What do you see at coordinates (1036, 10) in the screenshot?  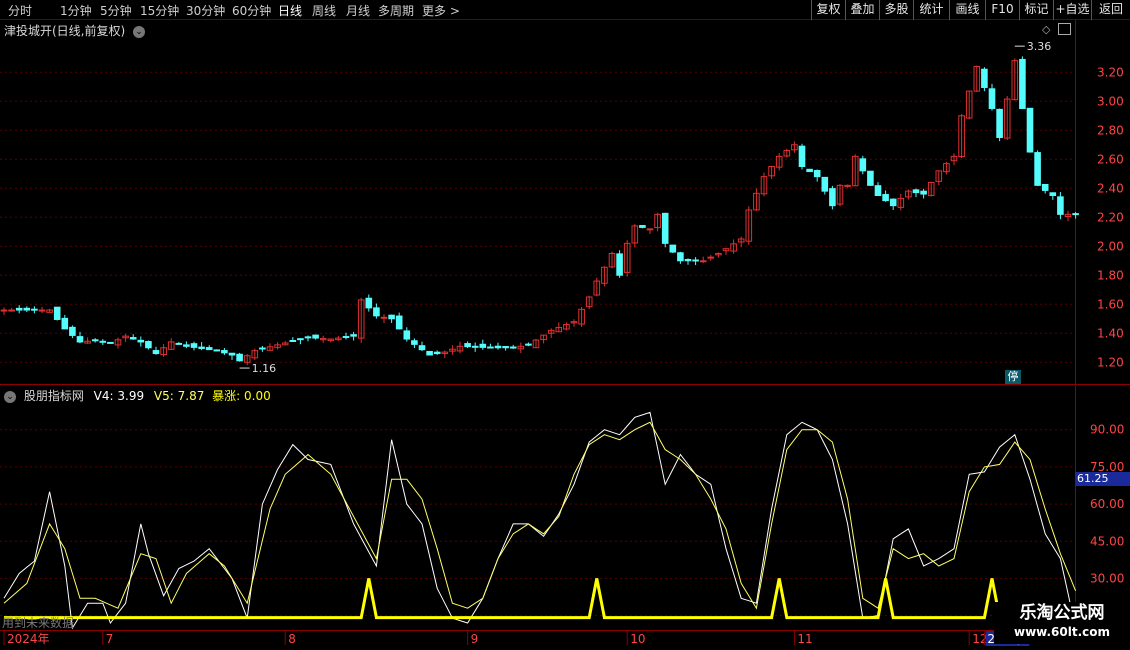 I see `mark-button: 标记` at bounding box center [1036, 10].